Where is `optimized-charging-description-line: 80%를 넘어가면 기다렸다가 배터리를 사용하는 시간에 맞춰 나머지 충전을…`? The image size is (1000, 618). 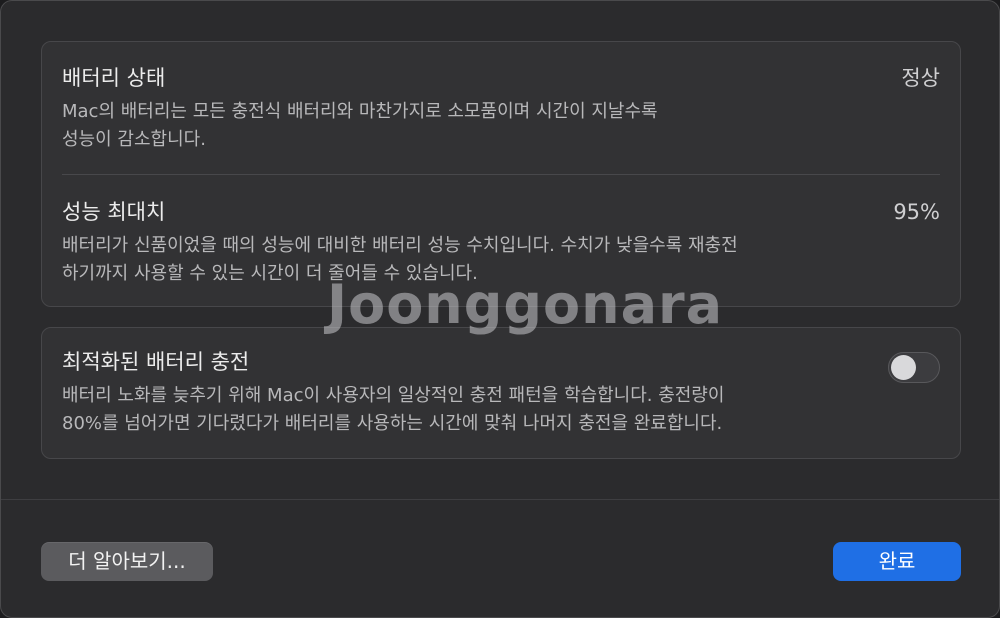 optimized-charging-description-line: 80%를 넘어가면 기다렸다가 배터리를 사용하는 시간에 맞춰 나머지 충전을… is located at coordinates (392, 423).